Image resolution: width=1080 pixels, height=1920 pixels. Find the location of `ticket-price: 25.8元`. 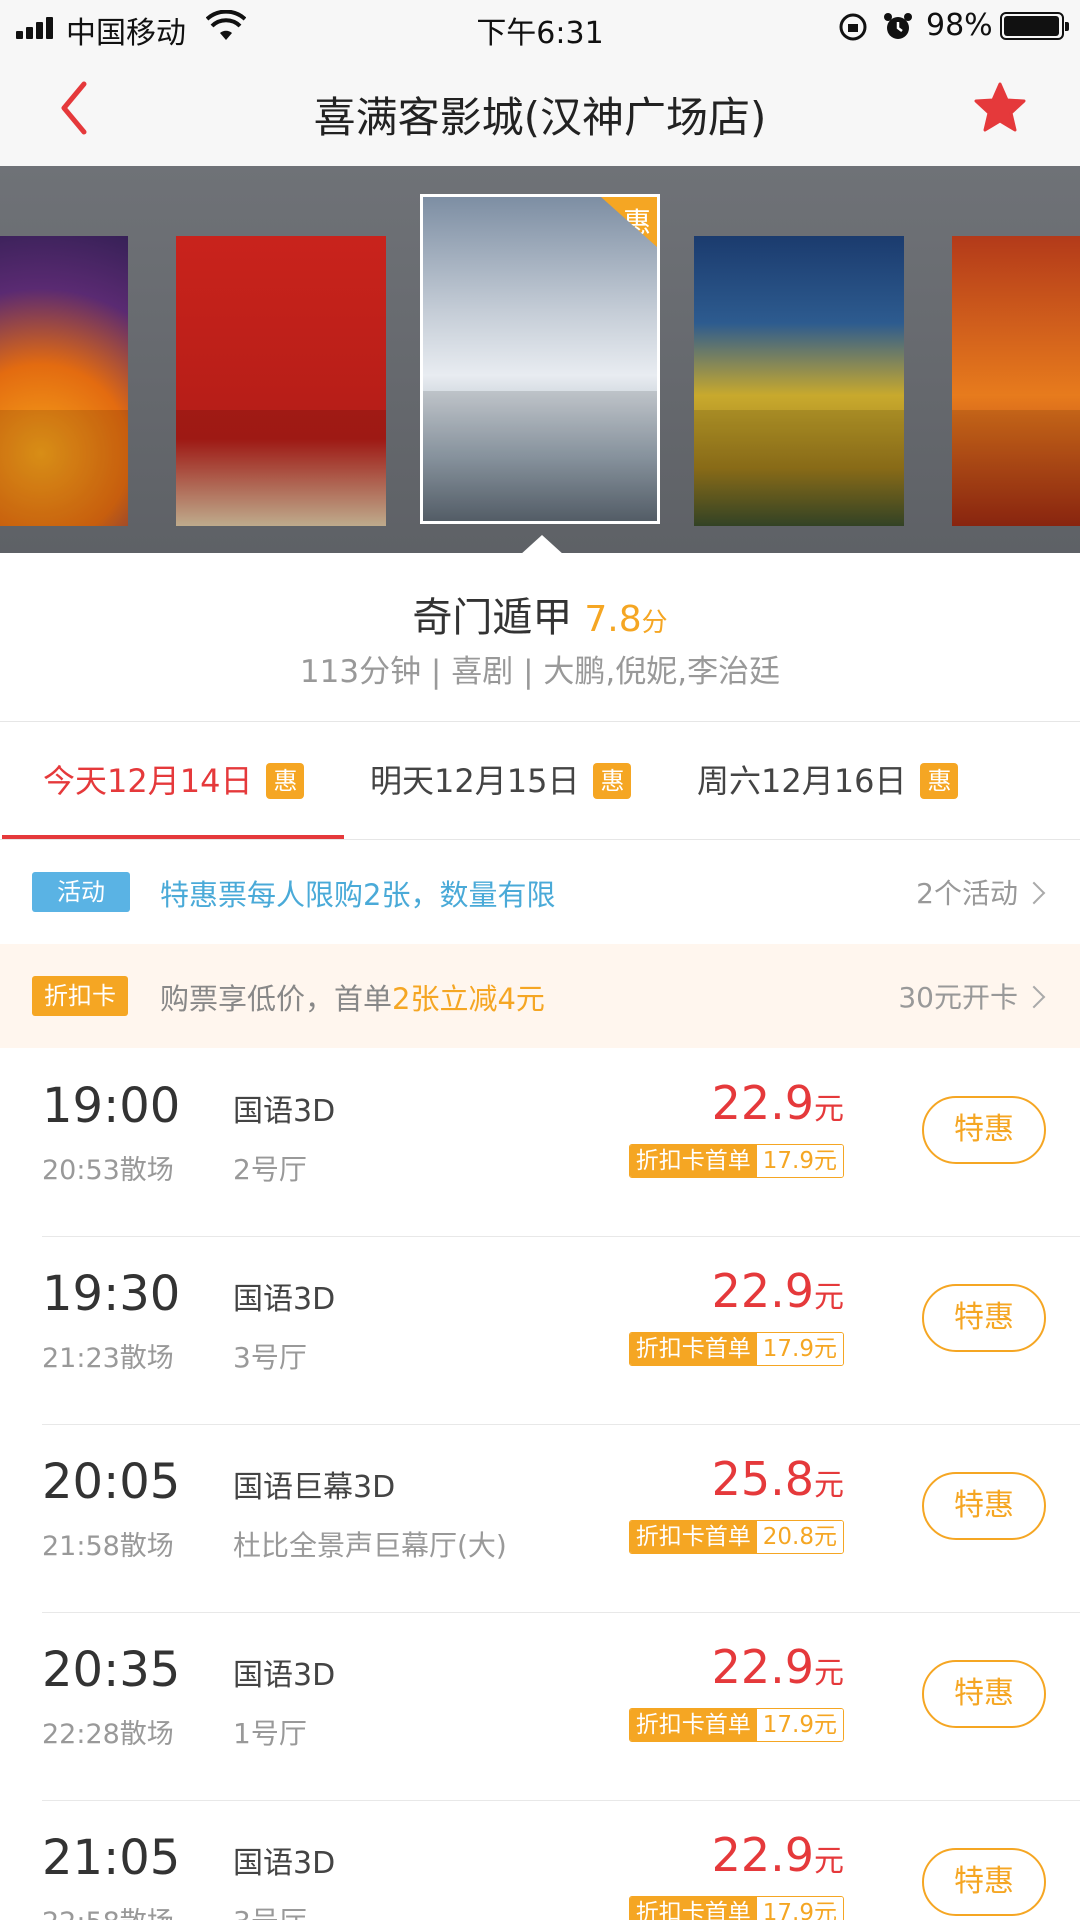

ticket-price: 25.8元 is located at coordinates (778, 1479).